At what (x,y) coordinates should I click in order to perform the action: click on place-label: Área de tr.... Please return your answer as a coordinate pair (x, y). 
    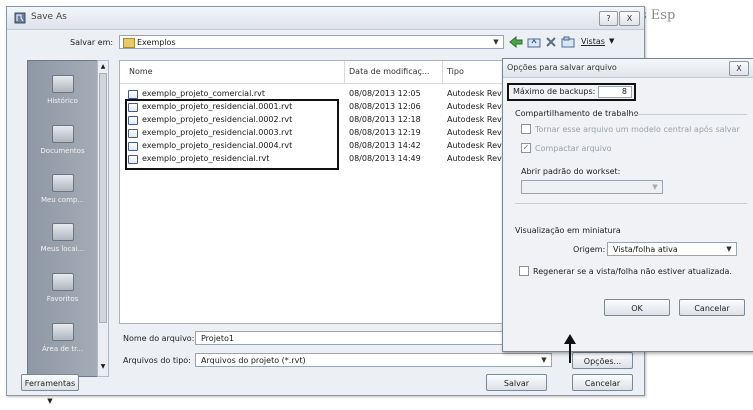
    Looking at the image, I should click on (62, 349).